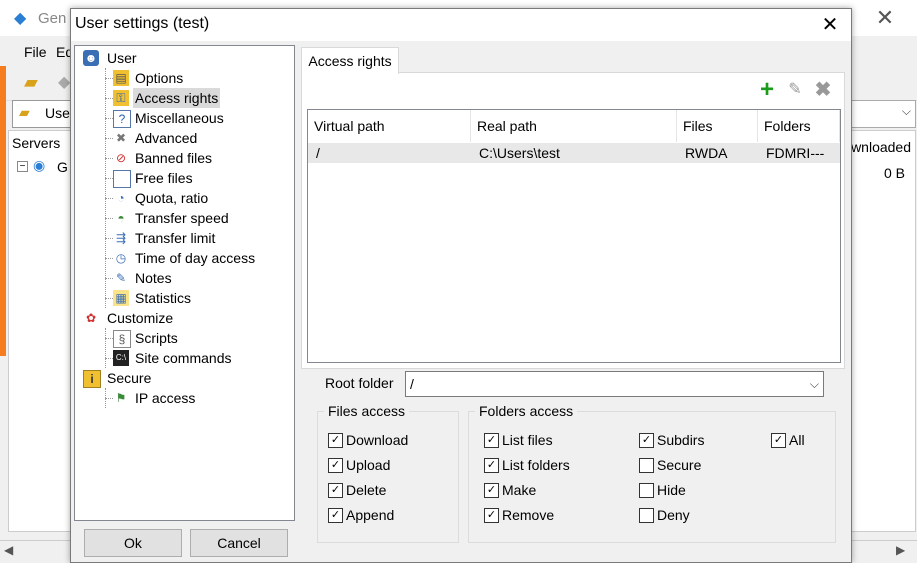  What do you see at coordinates (182, 218) in the screenshot?
I see `tree-label: Transfer speed` at bounding box center [182, 218].